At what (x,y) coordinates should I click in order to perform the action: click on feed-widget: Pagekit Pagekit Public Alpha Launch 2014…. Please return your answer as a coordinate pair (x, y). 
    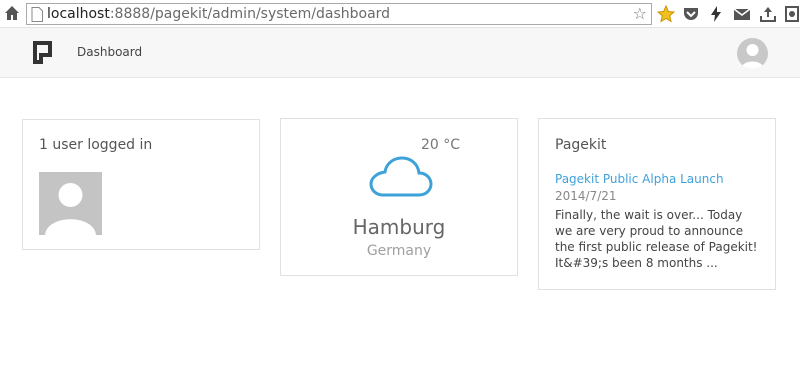
    Looking at the image, I should click on (657, 204).